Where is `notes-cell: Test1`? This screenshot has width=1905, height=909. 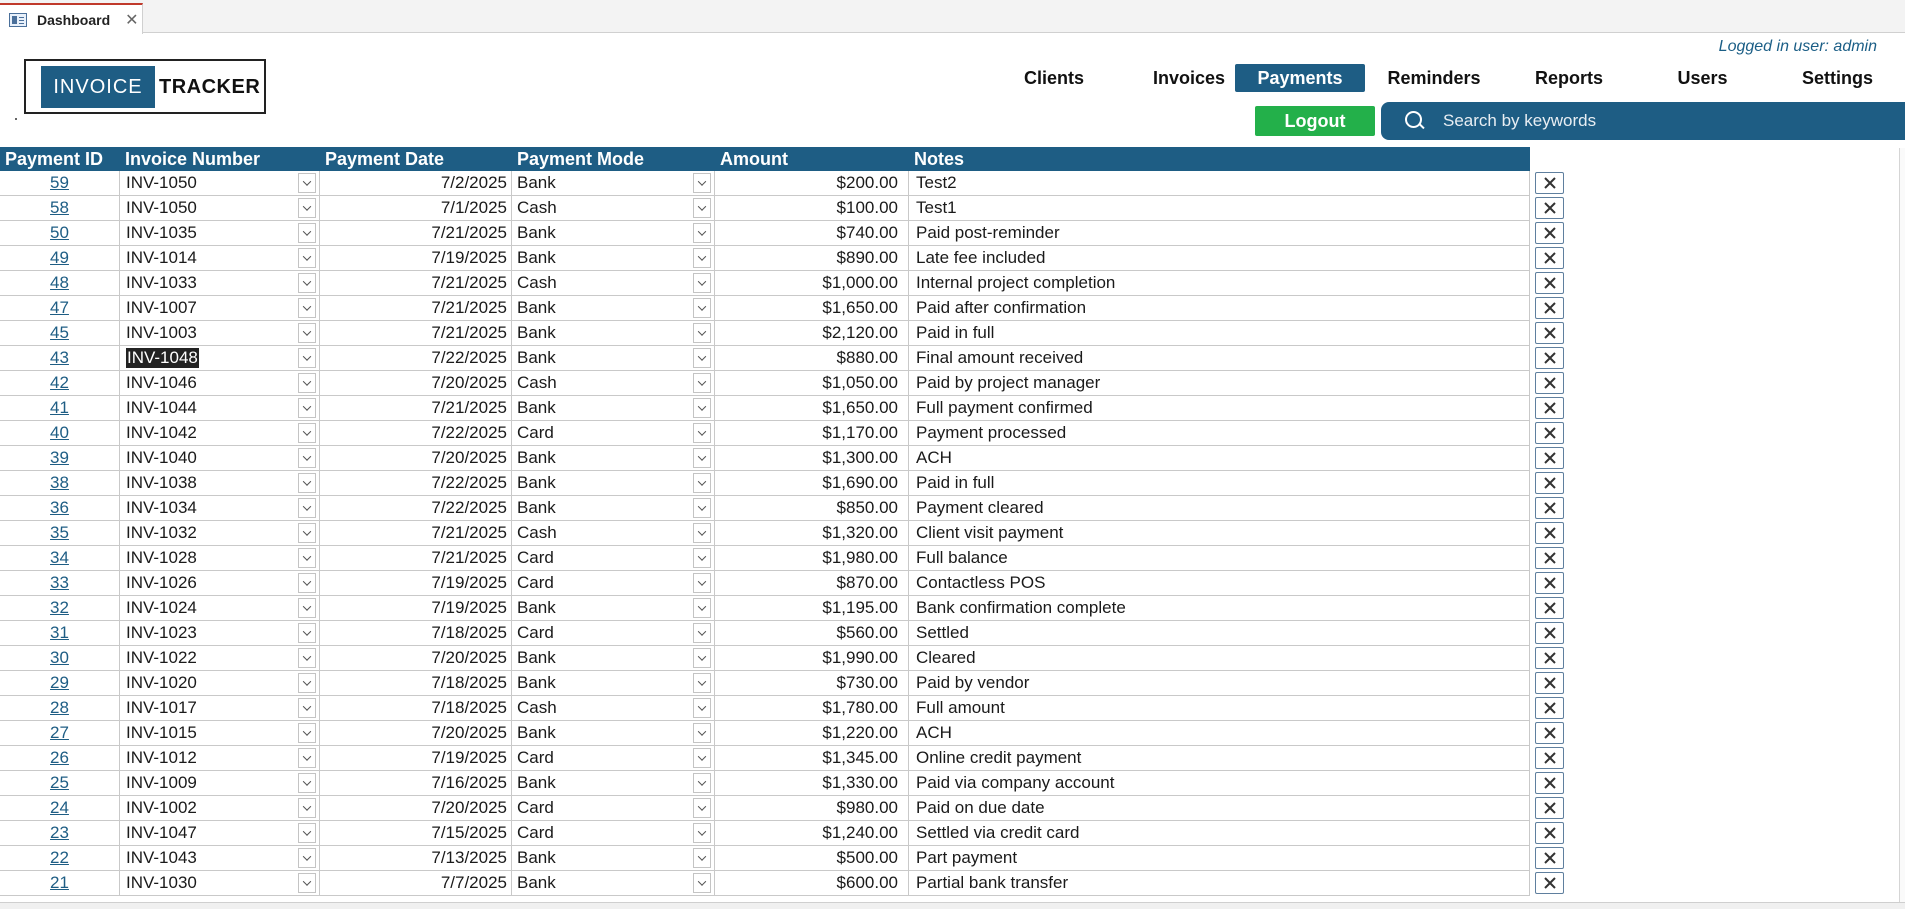 notes-cell: Test1 is located at coordinates (1219, 208).